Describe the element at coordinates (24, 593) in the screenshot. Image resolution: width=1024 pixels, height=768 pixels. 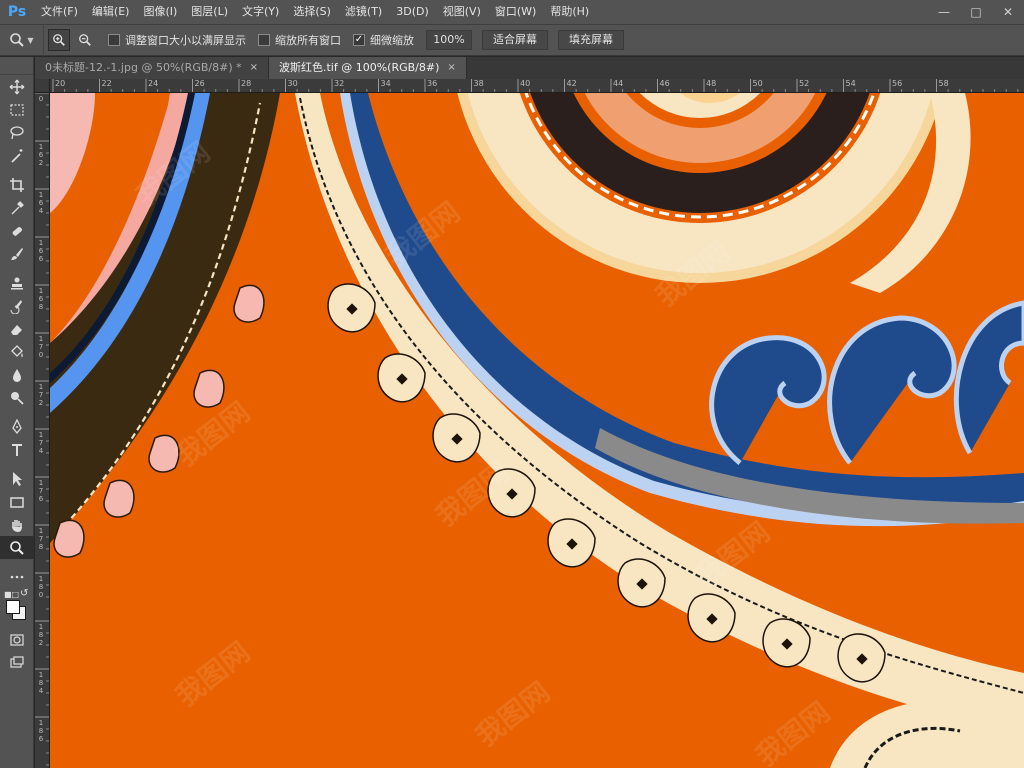
I see `swap-colors-icon: ↺` at that location.